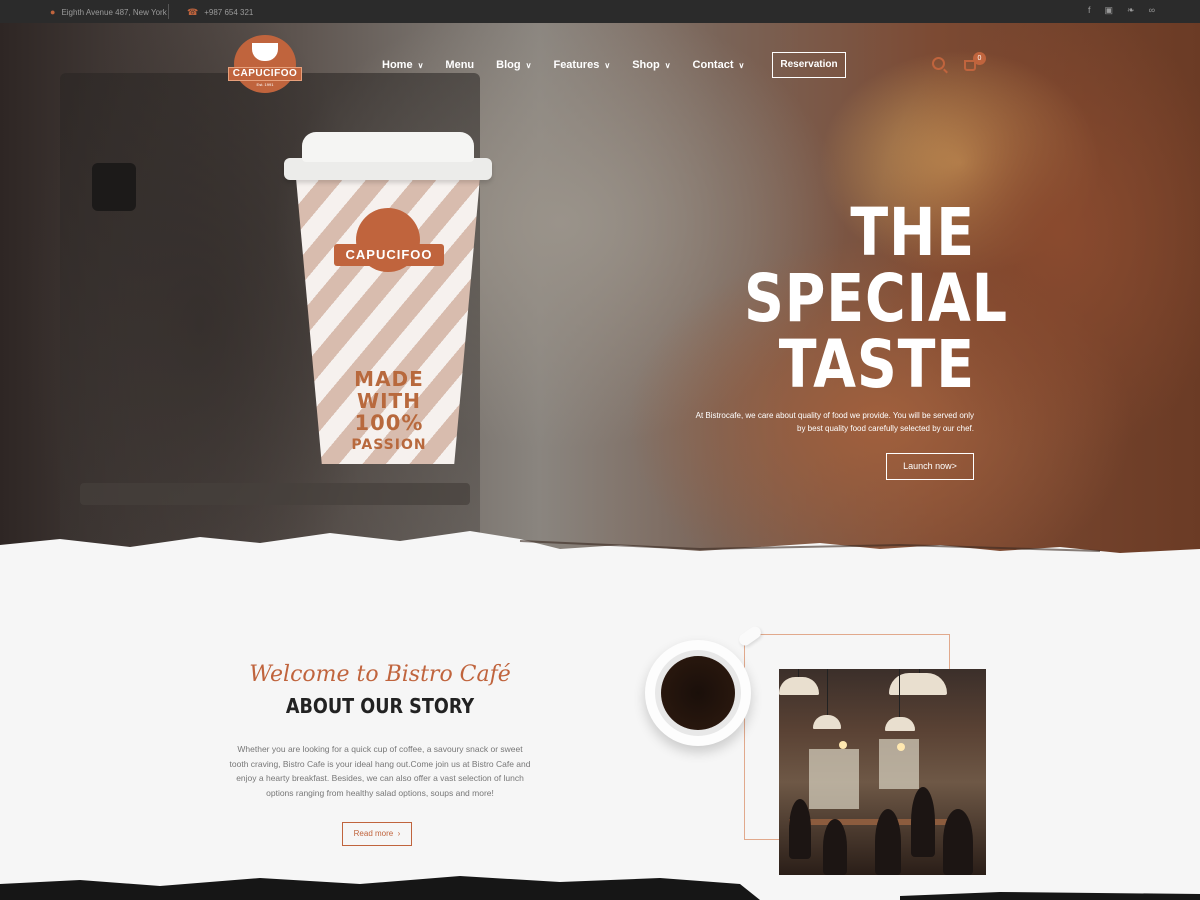 The width and height of the screenshot is (1200, 900). I want to click on social-links: f ▣ ❧ ∞, so click(1121, 10).